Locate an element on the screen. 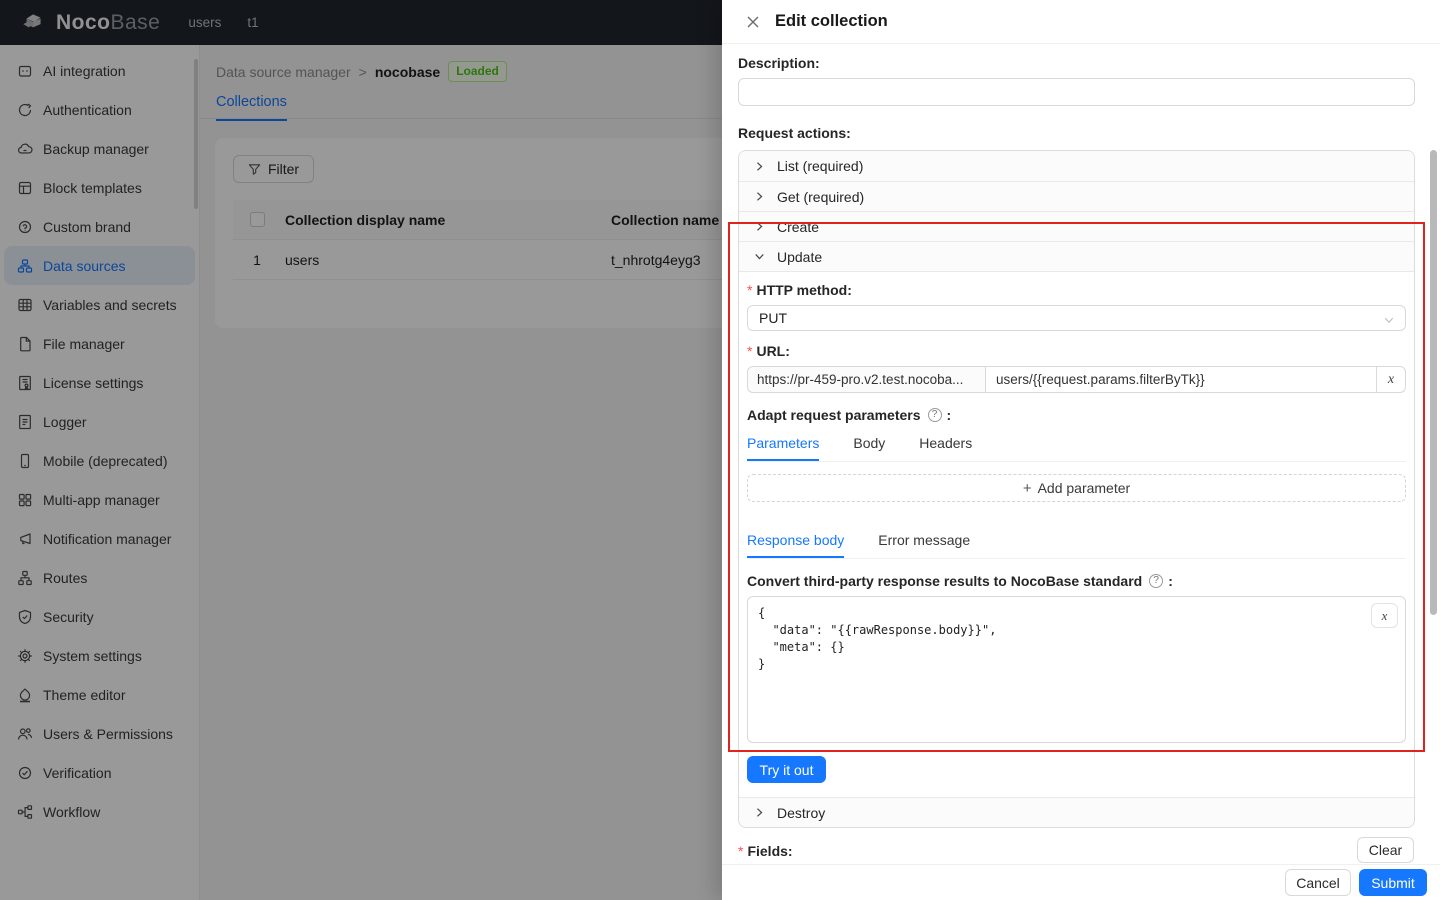 This screenshot has height=900, width=1440. code-line: "meta": {} is located at coordinates (801, 647).